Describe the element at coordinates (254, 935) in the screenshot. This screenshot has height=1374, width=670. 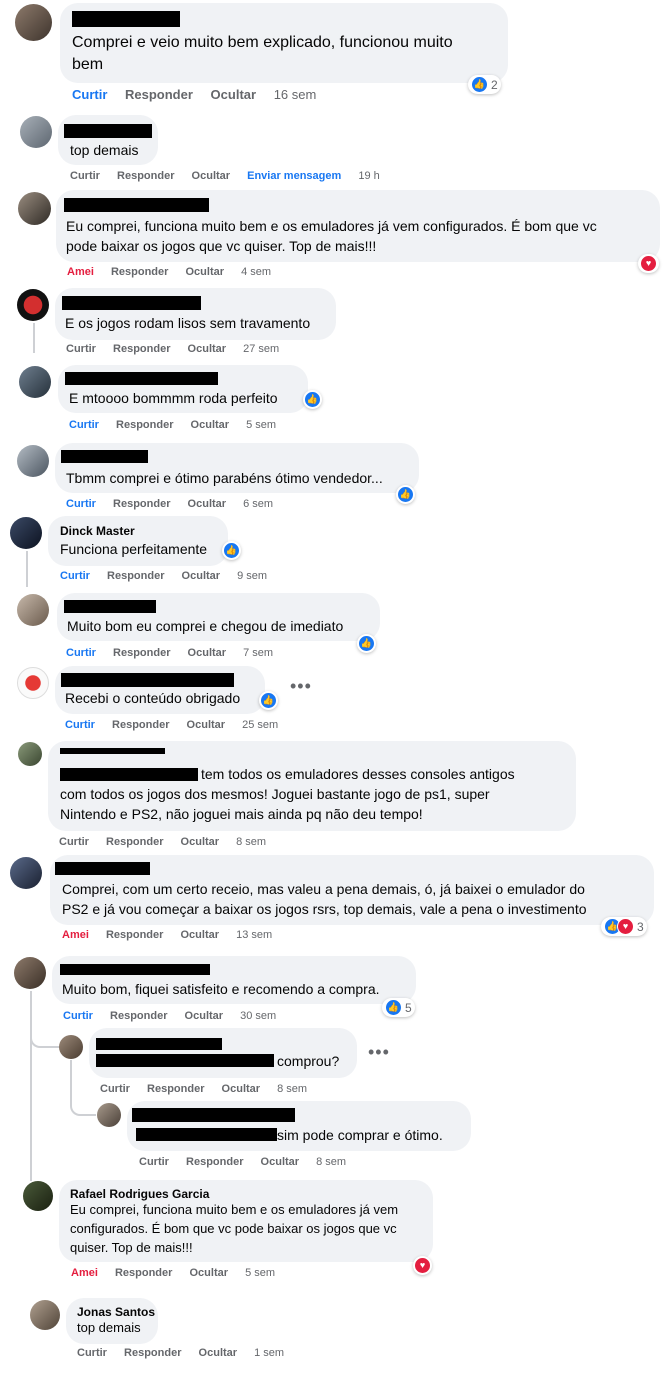
I see `timestamp: 13 sem` at that location.